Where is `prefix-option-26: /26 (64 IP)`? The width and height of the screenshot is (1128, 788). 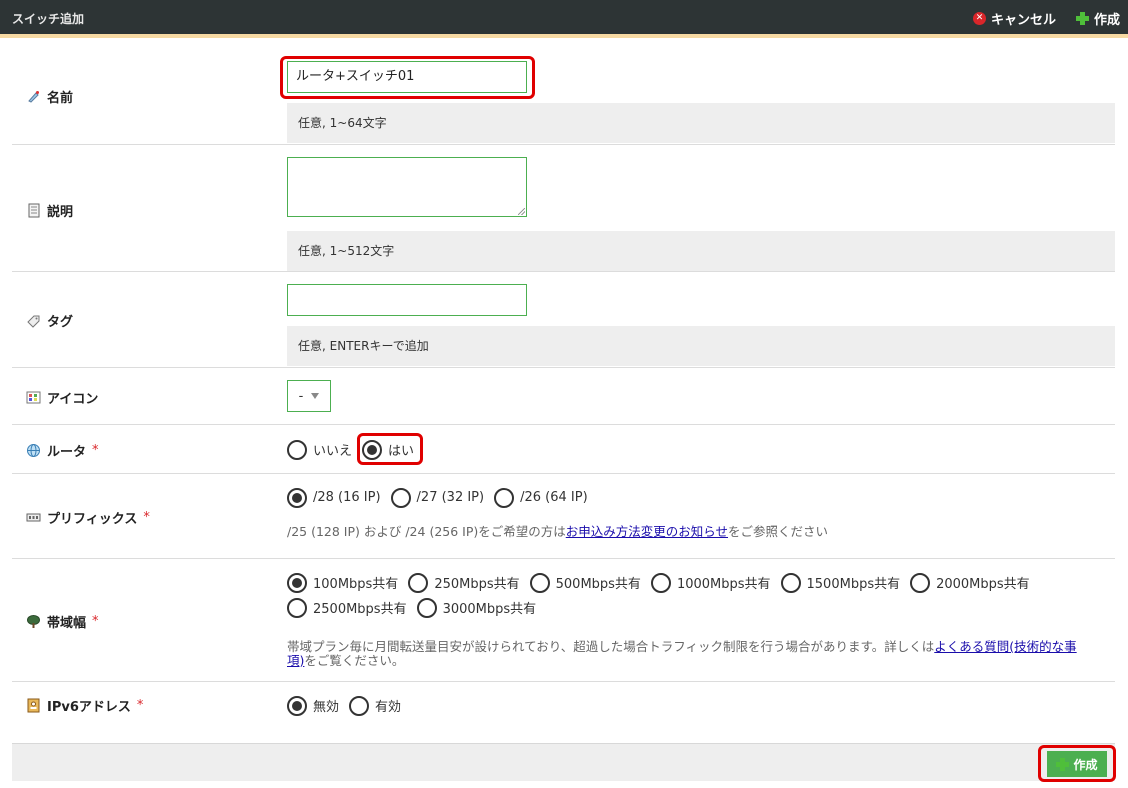 prefix-option-26: /26 (64 IP) is located at coordinates (541, 497).